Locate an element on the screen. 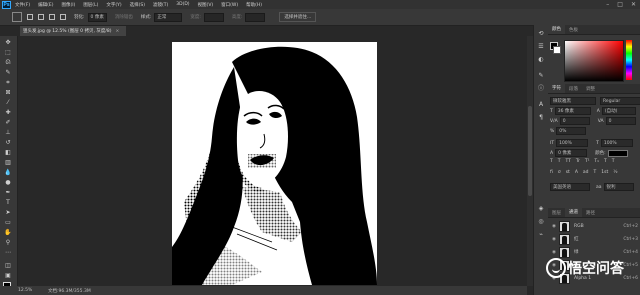 The width and height of the screenshot is (640, 295). underline-button: T is located at coordinates (605, 161).